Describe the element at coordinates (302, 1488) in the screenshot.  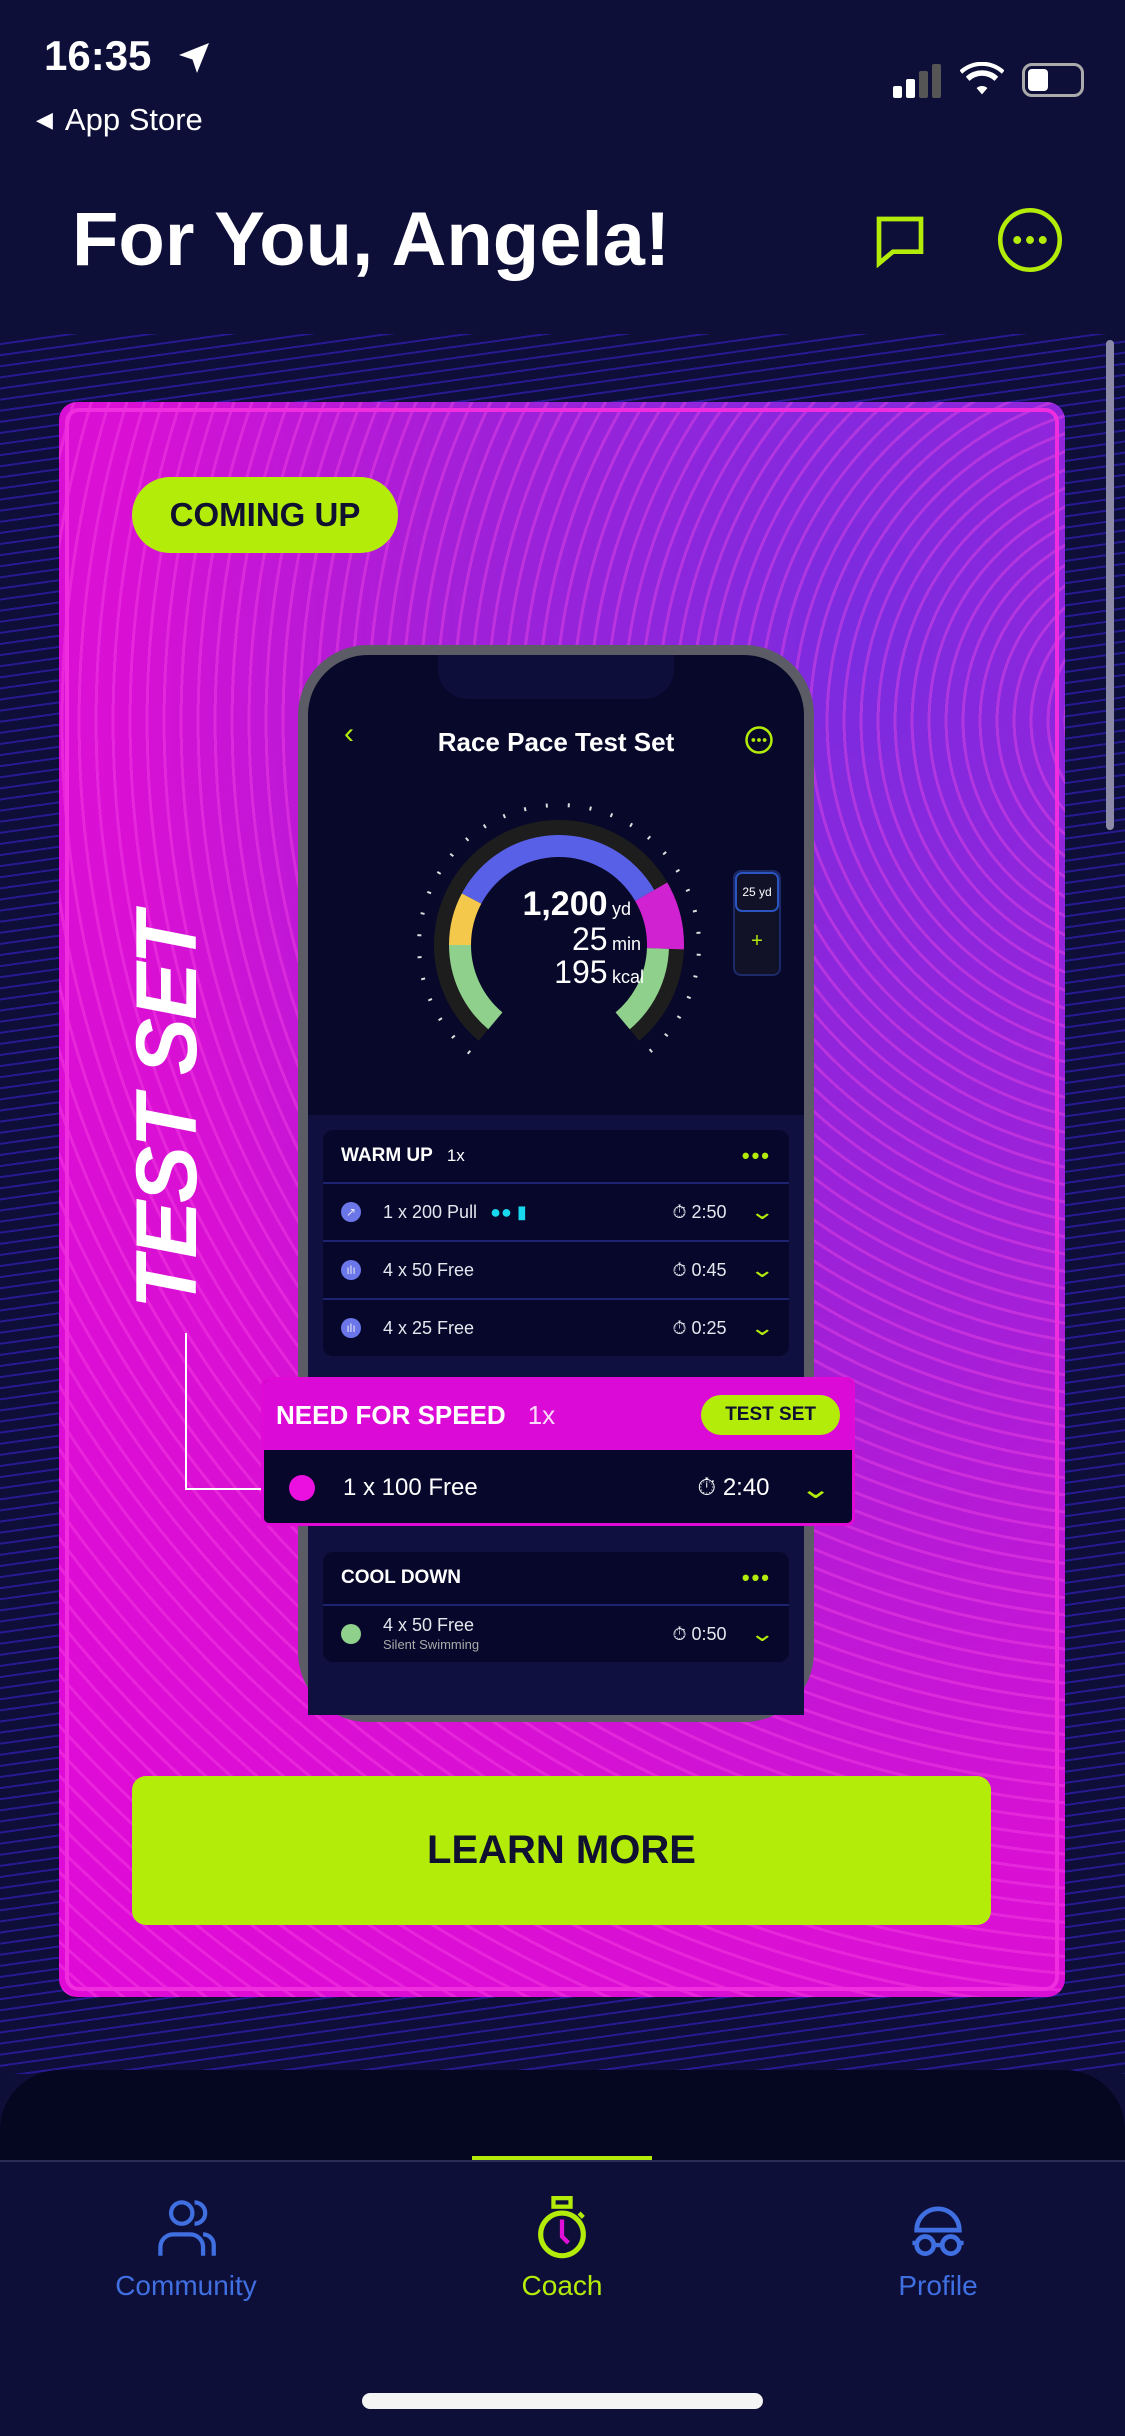
I see `sprint-dot-icon` at that location.